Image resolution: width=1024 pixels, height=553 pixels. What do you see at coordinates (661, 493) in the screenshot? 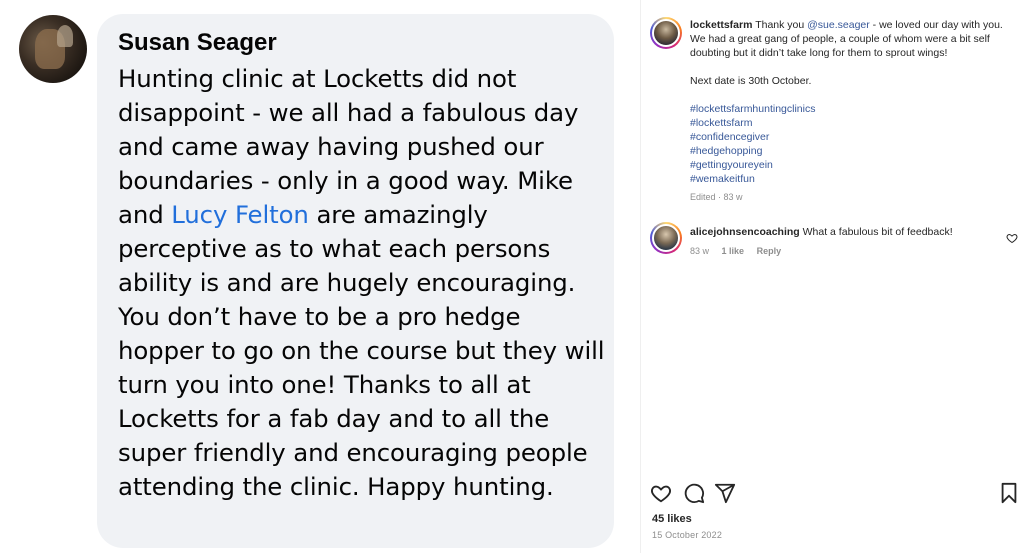
I see `heart-icon` at bounding box center [661, 493].